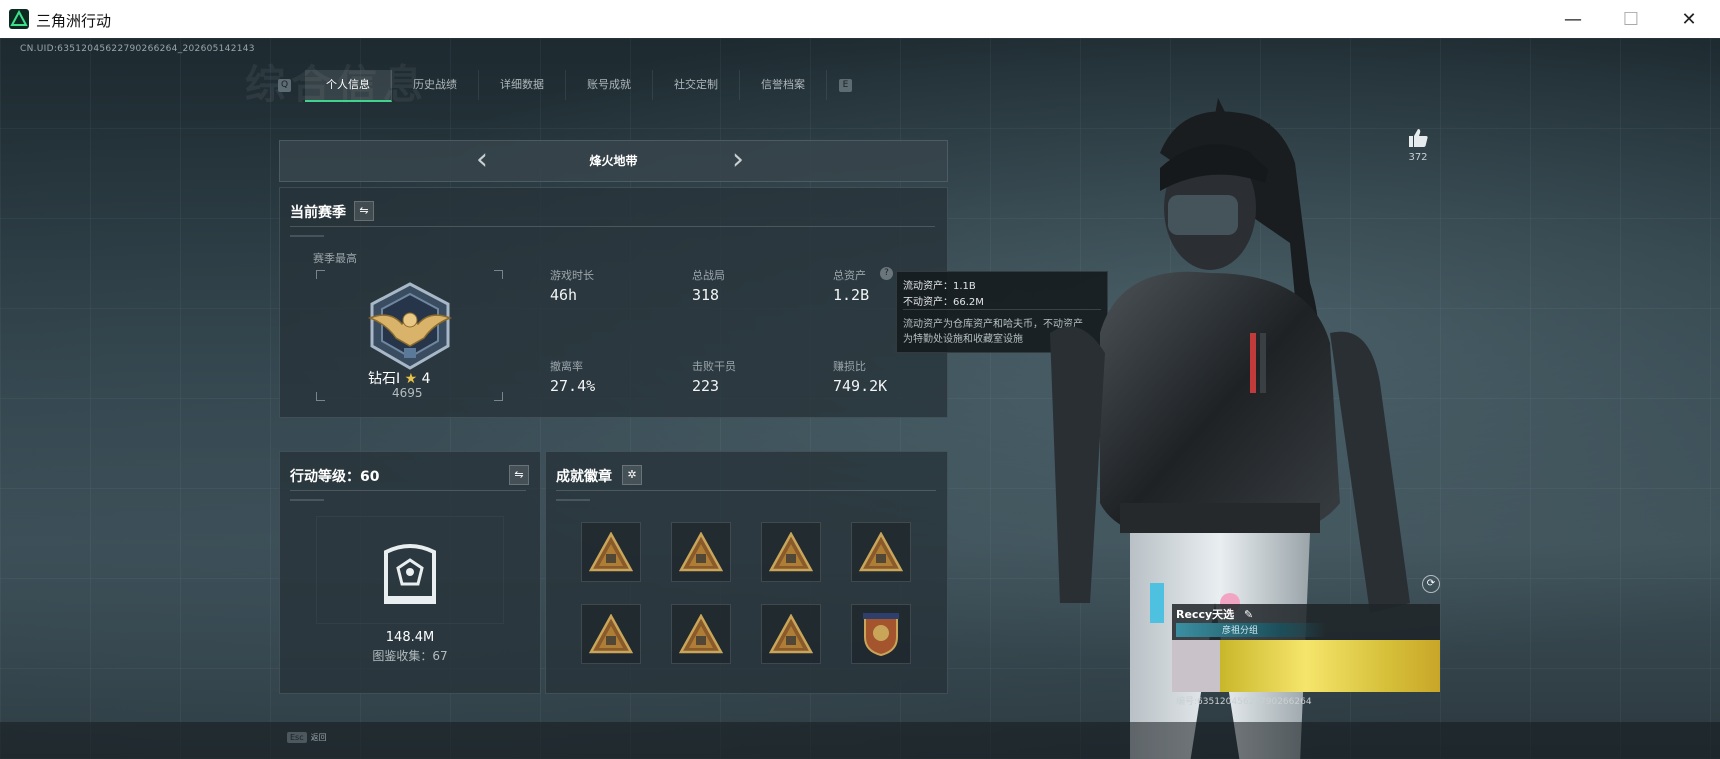 The width and height of the screenshot is (1720, 759). I want to click on tooltip-liquid-assets: 流动资产：1.1B, so click(939, 286).